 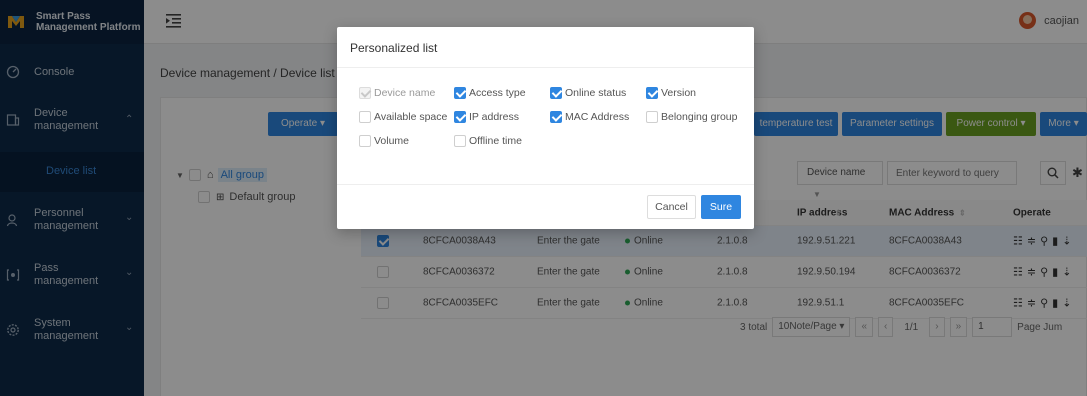 I want to click on option-online-status: Online status, so click(x=588, y=93).